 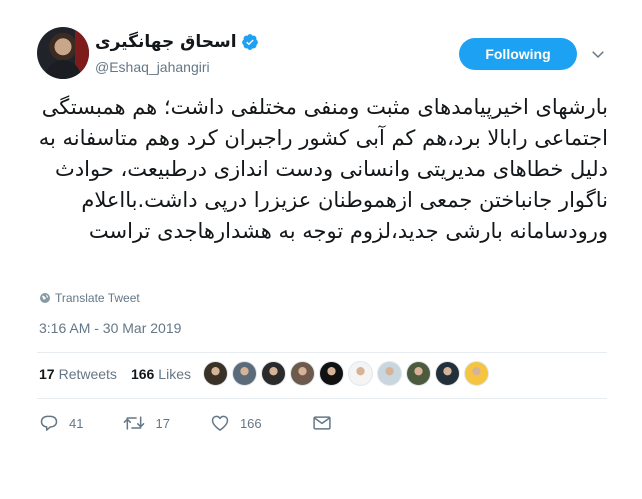 I want to click on author-display-name: اسحاق جهانگیری, so click(x=166, y=42).